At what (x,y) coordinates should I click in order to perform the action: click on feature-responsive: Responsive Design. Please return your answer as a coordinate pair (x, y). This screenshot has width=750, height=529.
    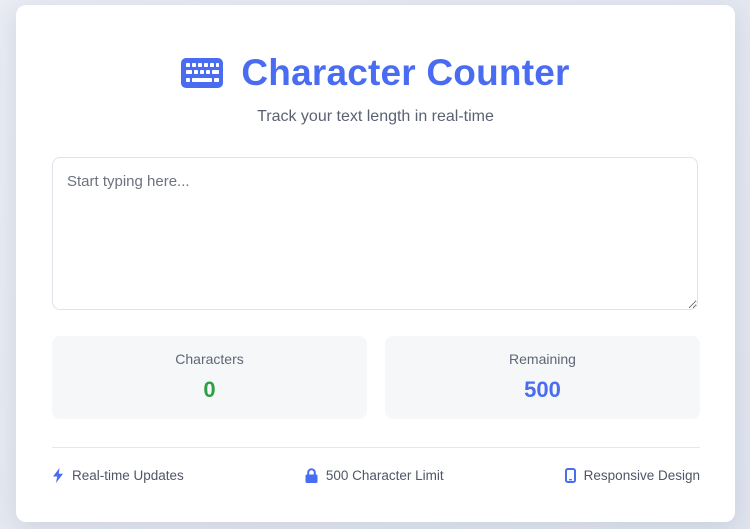
    Looking at the image, I should click on (632, 475).